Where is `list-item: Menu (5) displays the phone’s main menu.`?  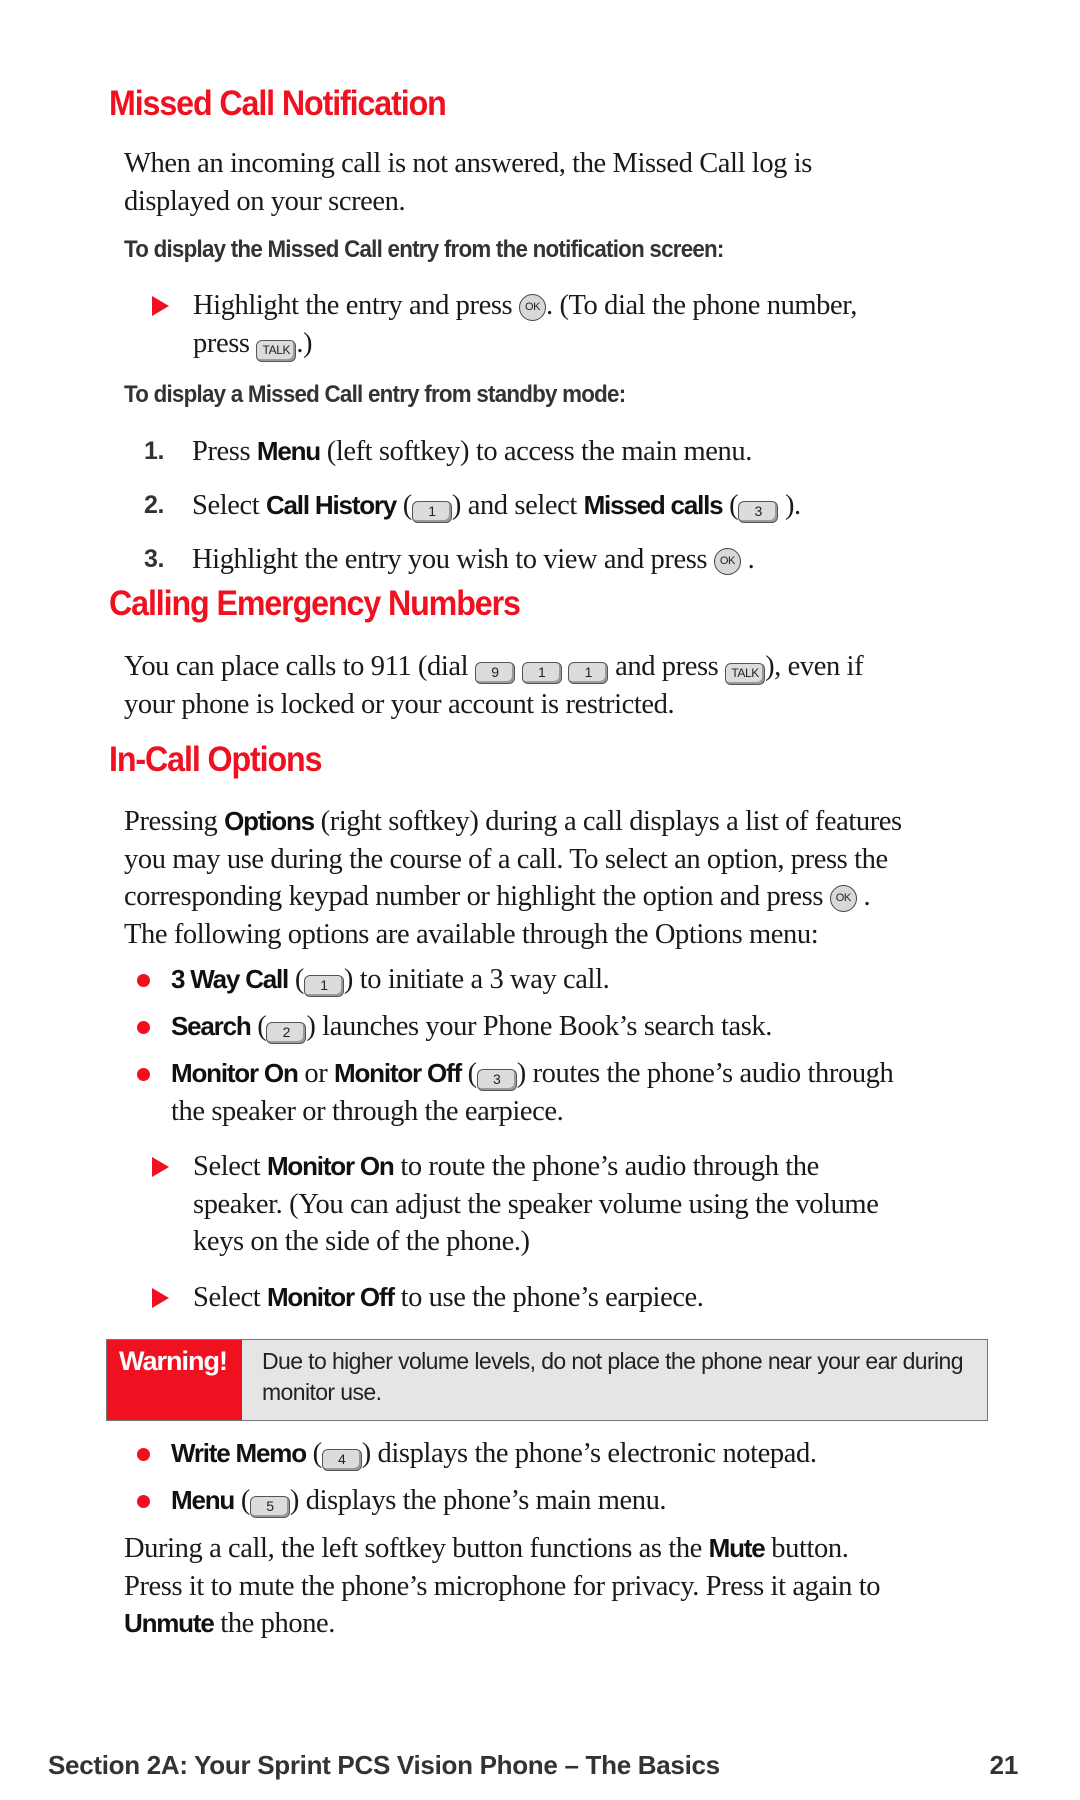 list-item: Menu (5) displays the phone’s main menu. is located at coordinates (402, 1501).